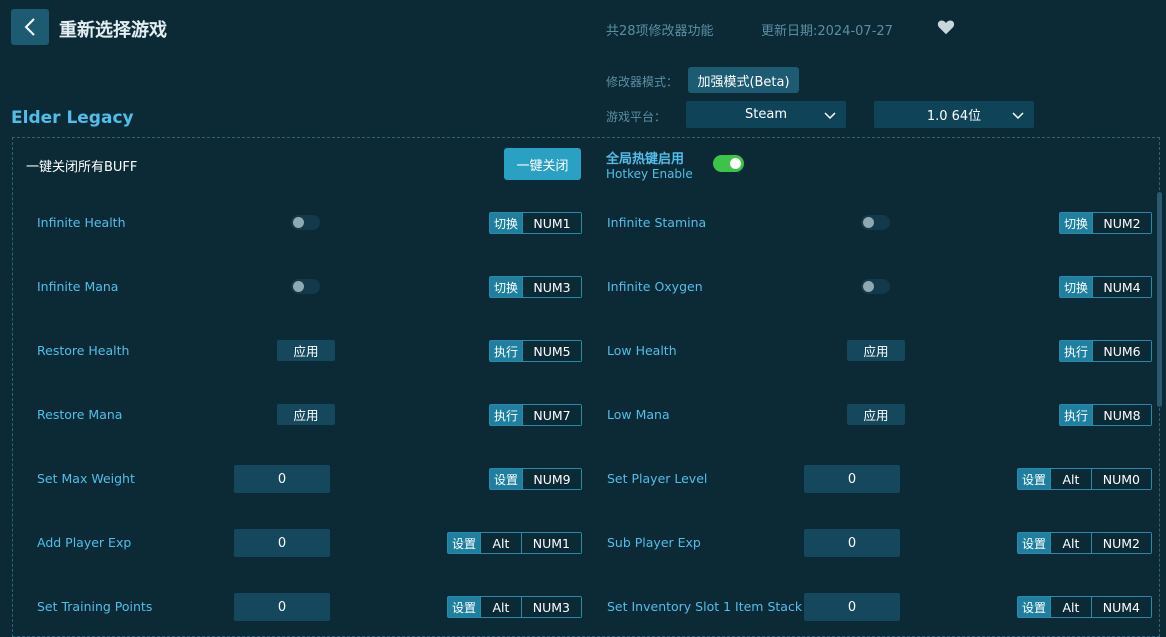 The image size is (1166, 637). Describe the element at coordinates (282, 479) in the screenshot. I see `value-input-set-max-weight` at that location.